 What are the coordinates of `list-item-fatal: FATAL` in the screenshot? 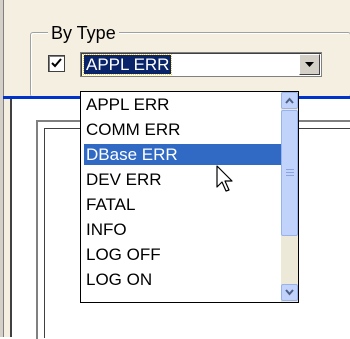 It's located at (185, 204).